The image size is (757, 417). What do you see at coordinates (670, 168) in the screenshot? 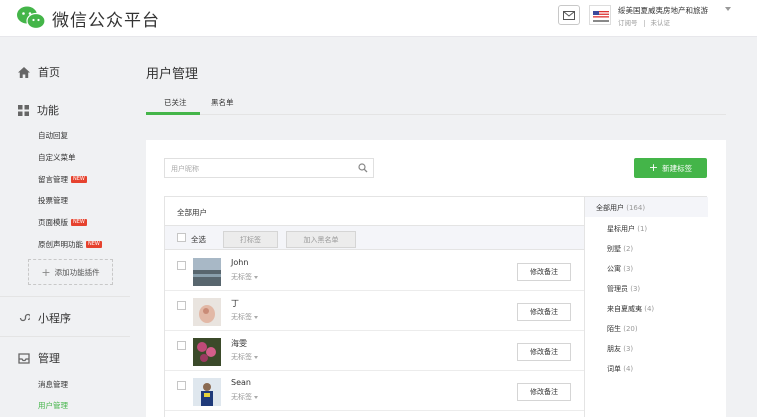
I see `new-tag-button: + 新建标签` at bounding box center [670, 168].